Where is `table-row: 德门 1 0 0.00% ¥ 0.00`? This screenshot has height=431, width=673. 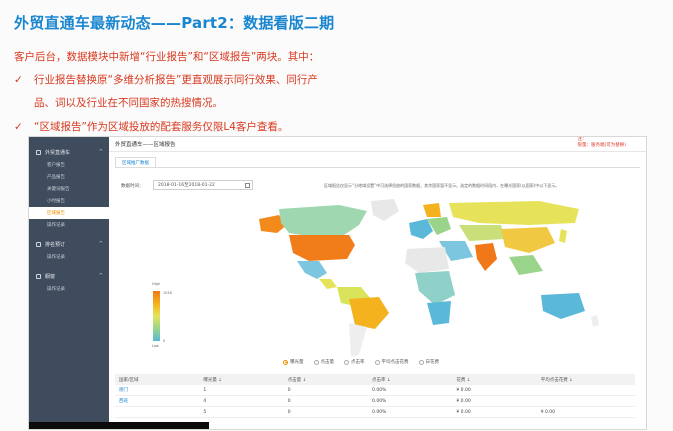 table-row: 德门 1 0 0.00% ¥ 0.00 is located at coordinates (375, 390).